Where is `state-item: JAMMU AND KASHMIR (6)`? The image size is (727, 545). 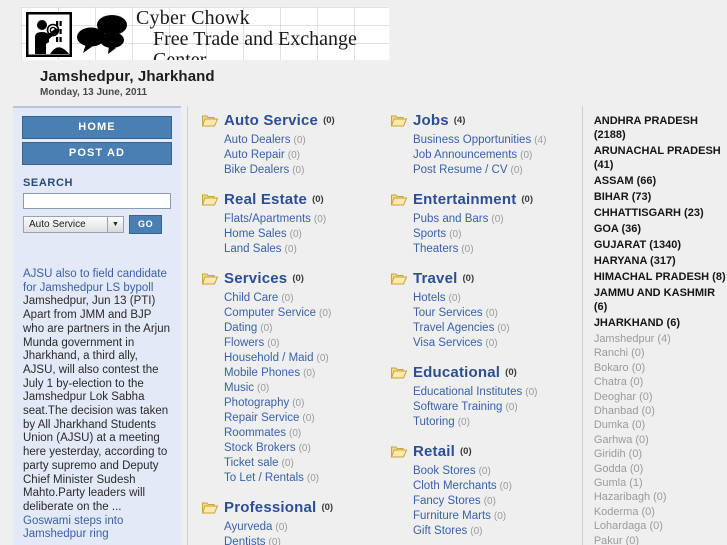
state-item: JAMMU AND KASHMIR (6) is located at coordinates (660, 300).